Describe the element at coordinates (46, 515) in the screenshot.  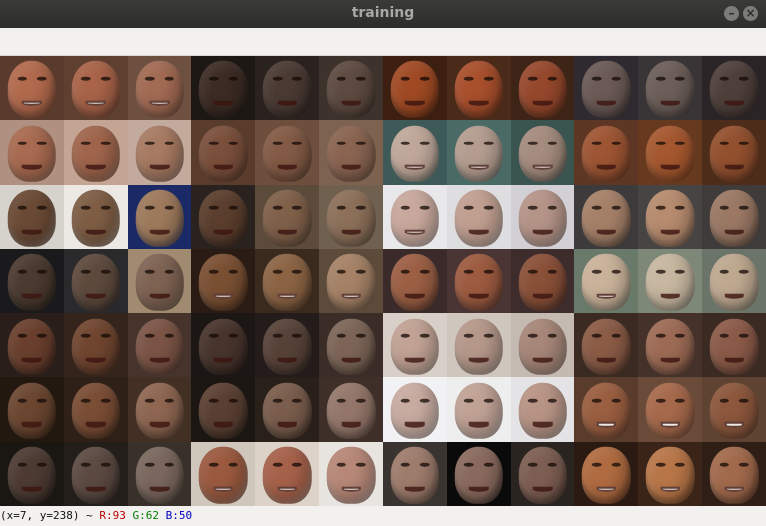
I see `cursor-coordinates: (x=7, y=238) ~` at that location.